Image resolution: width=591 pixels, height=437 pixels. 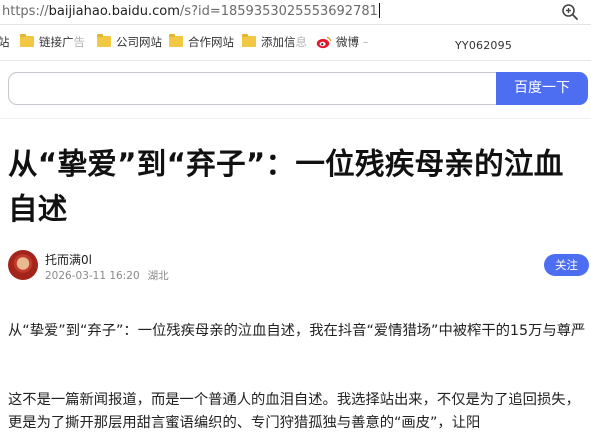 What do you see at coordinates (570, 12) in the screenshot?
I see `zoom-in-icon` at bounding box center [570, 12].